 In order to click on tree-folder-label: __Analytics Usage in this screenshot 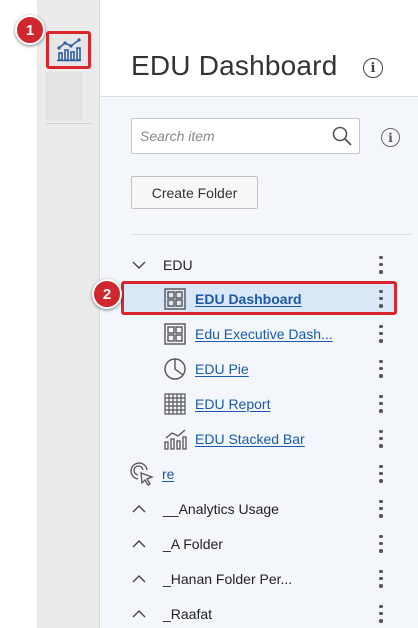, I will do `click(221, 508)`.